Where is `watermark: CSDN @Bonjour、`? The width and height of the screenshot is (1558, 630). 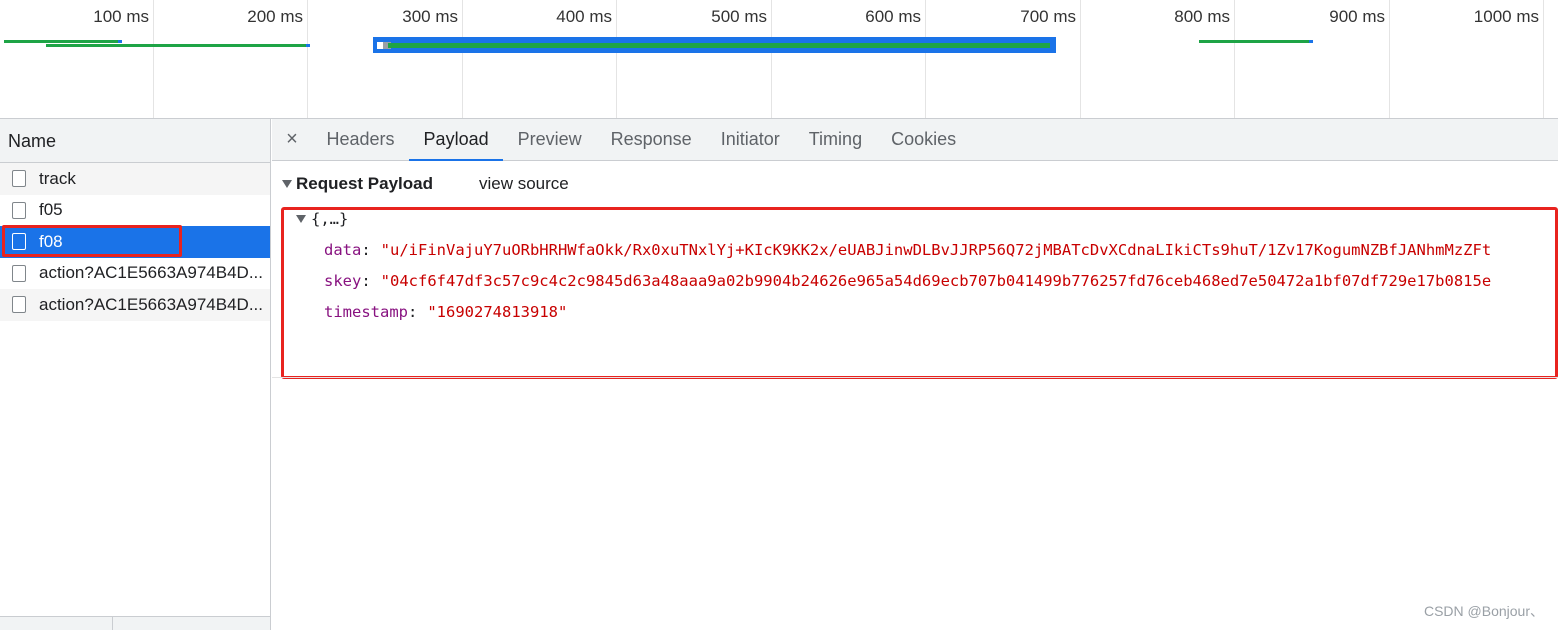 watermark: CSDN @Bonjour、 is located at coordinates (1483, 611).